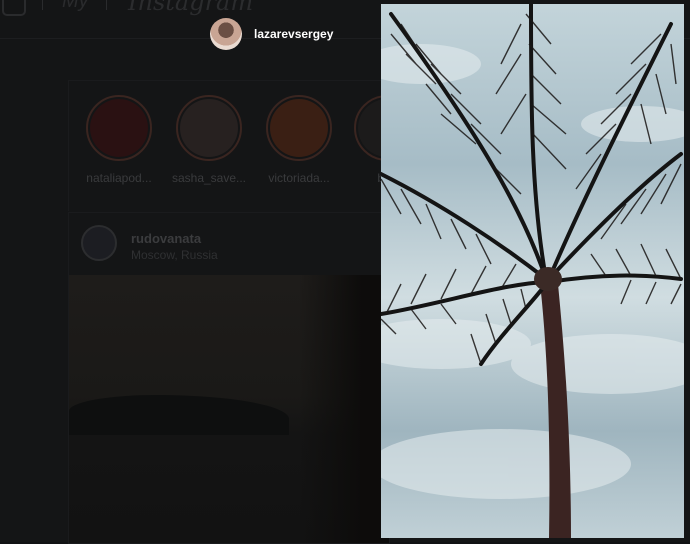 This screenshot has height=544, width=690. What do you see at coordinates (179, 415) in the screenshot?
I see `post-image-hill` at bounding box center [179, 415].